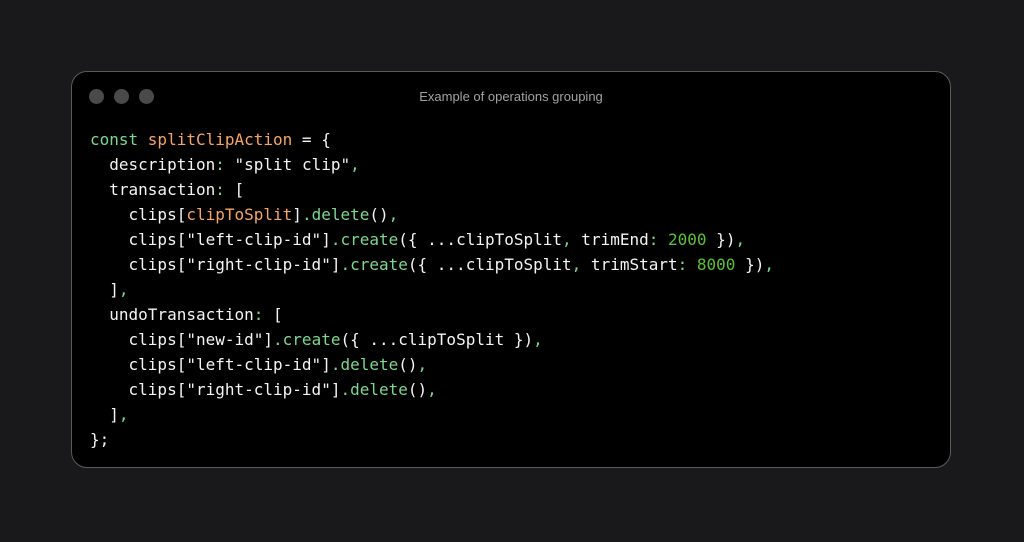 This screenshot has width=1024, height=542. Describe the element at coordinates (432, 214) in the screenshot. I see `code-line: clips[clipToSplit].delete(),` at that location.